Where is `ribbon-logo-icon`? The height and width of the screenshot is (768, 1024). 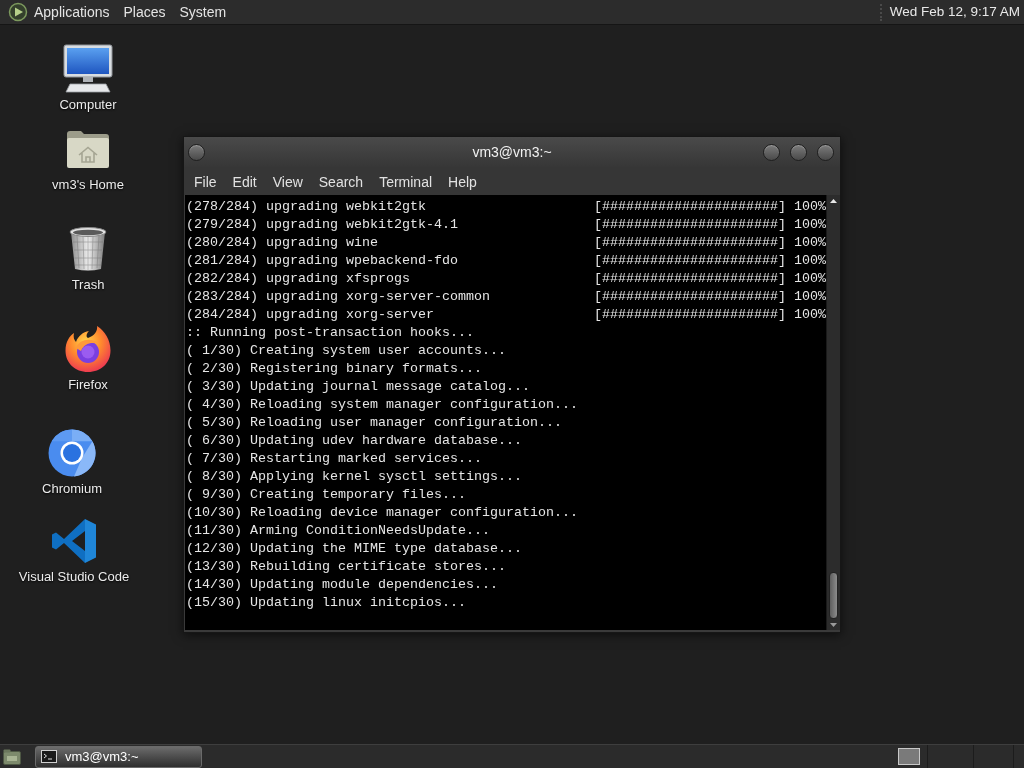
ribbon-logo-icon is located at coordinates (74, 541).